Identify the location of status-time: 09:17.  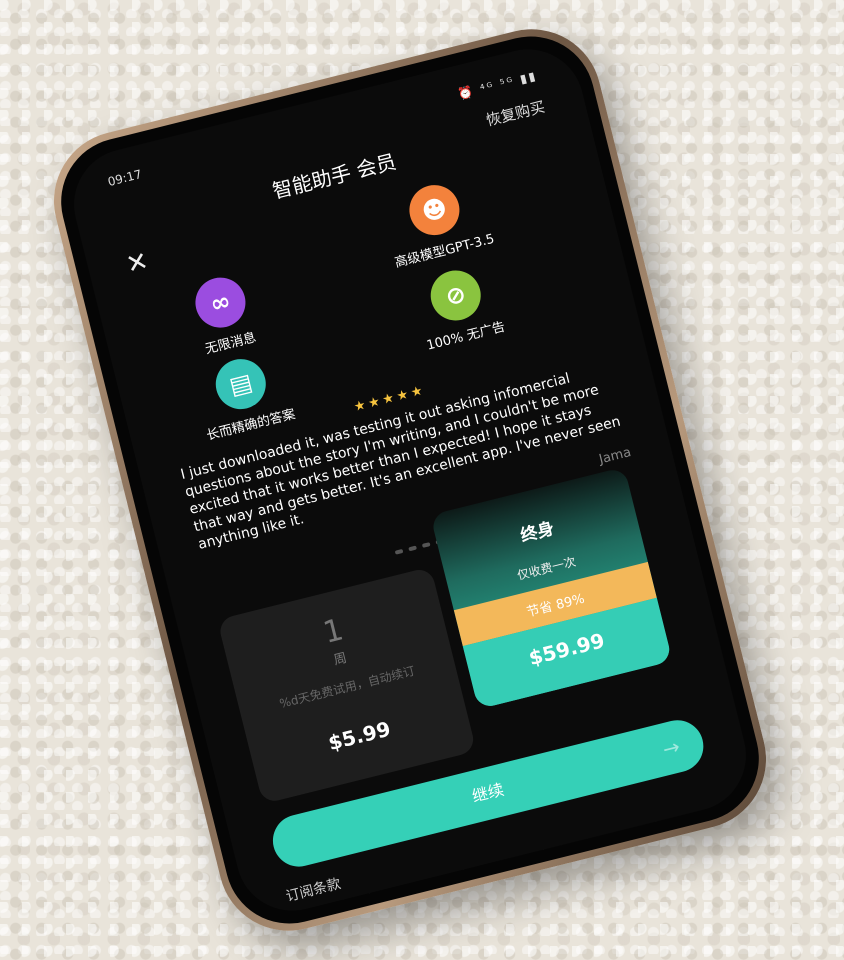
(125, 178).